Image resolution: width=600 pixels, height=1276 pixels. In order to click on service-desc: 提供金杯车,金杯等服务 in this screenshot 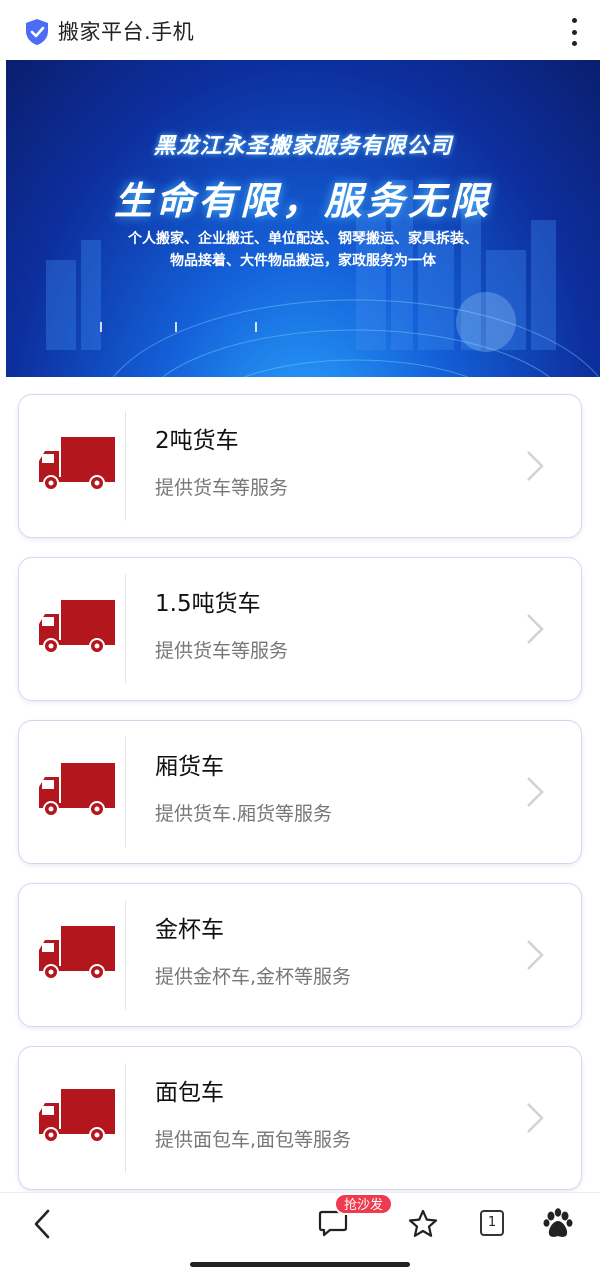, I will do `click(253, 977)`.